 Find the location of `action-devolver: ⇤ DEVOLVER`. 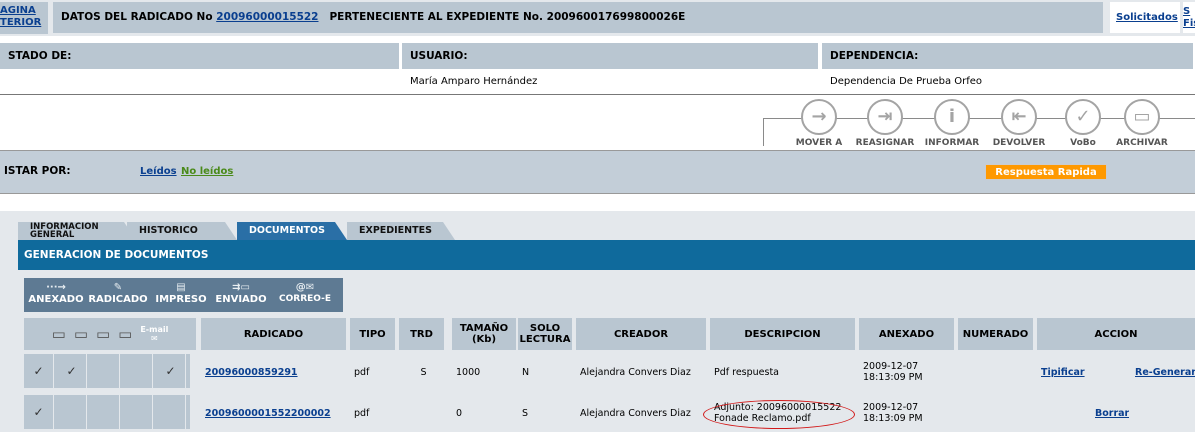

action-devolver: ⇤ DEVOLVER is located at coordinates (1019, 123).